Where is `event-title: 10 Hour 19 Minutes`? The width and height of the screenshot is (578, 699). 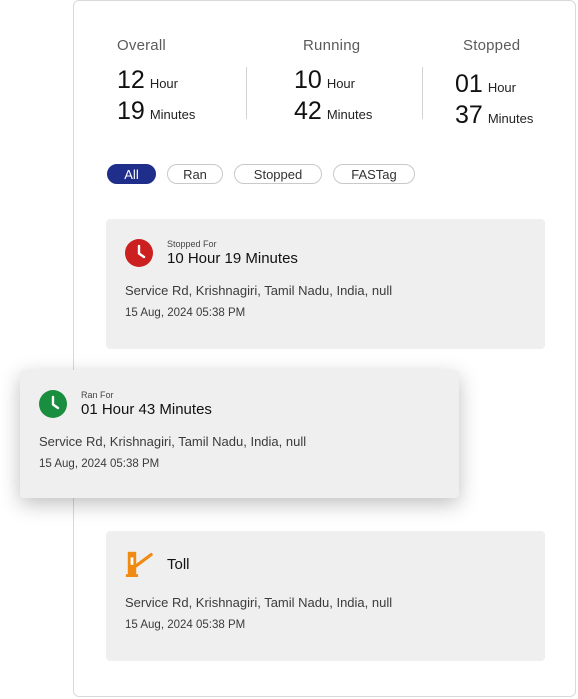
event-title: 10 Hour 19 Minutes is located at coordinates (232, 258).